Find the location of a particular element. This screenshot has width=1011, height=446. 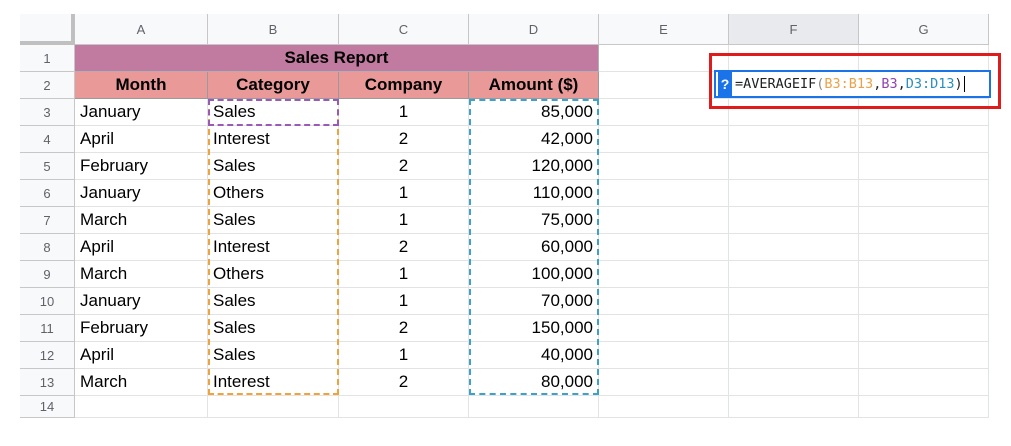

cell-a12: April is located at coordinates (141, 355).